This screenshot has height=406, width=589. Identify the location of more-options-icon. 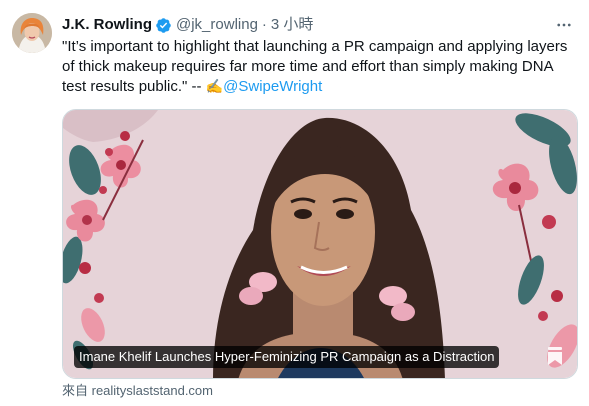
(564, 25).